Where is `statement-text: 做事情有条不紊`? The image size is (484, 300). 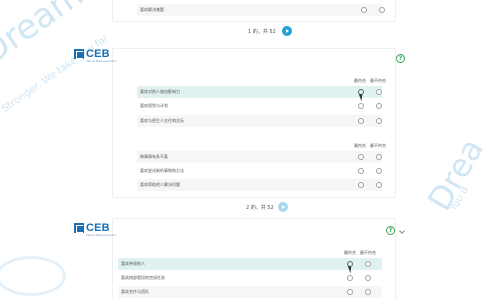 statement-text: 做事情有条不紊 is located at coordinates (154, 156).